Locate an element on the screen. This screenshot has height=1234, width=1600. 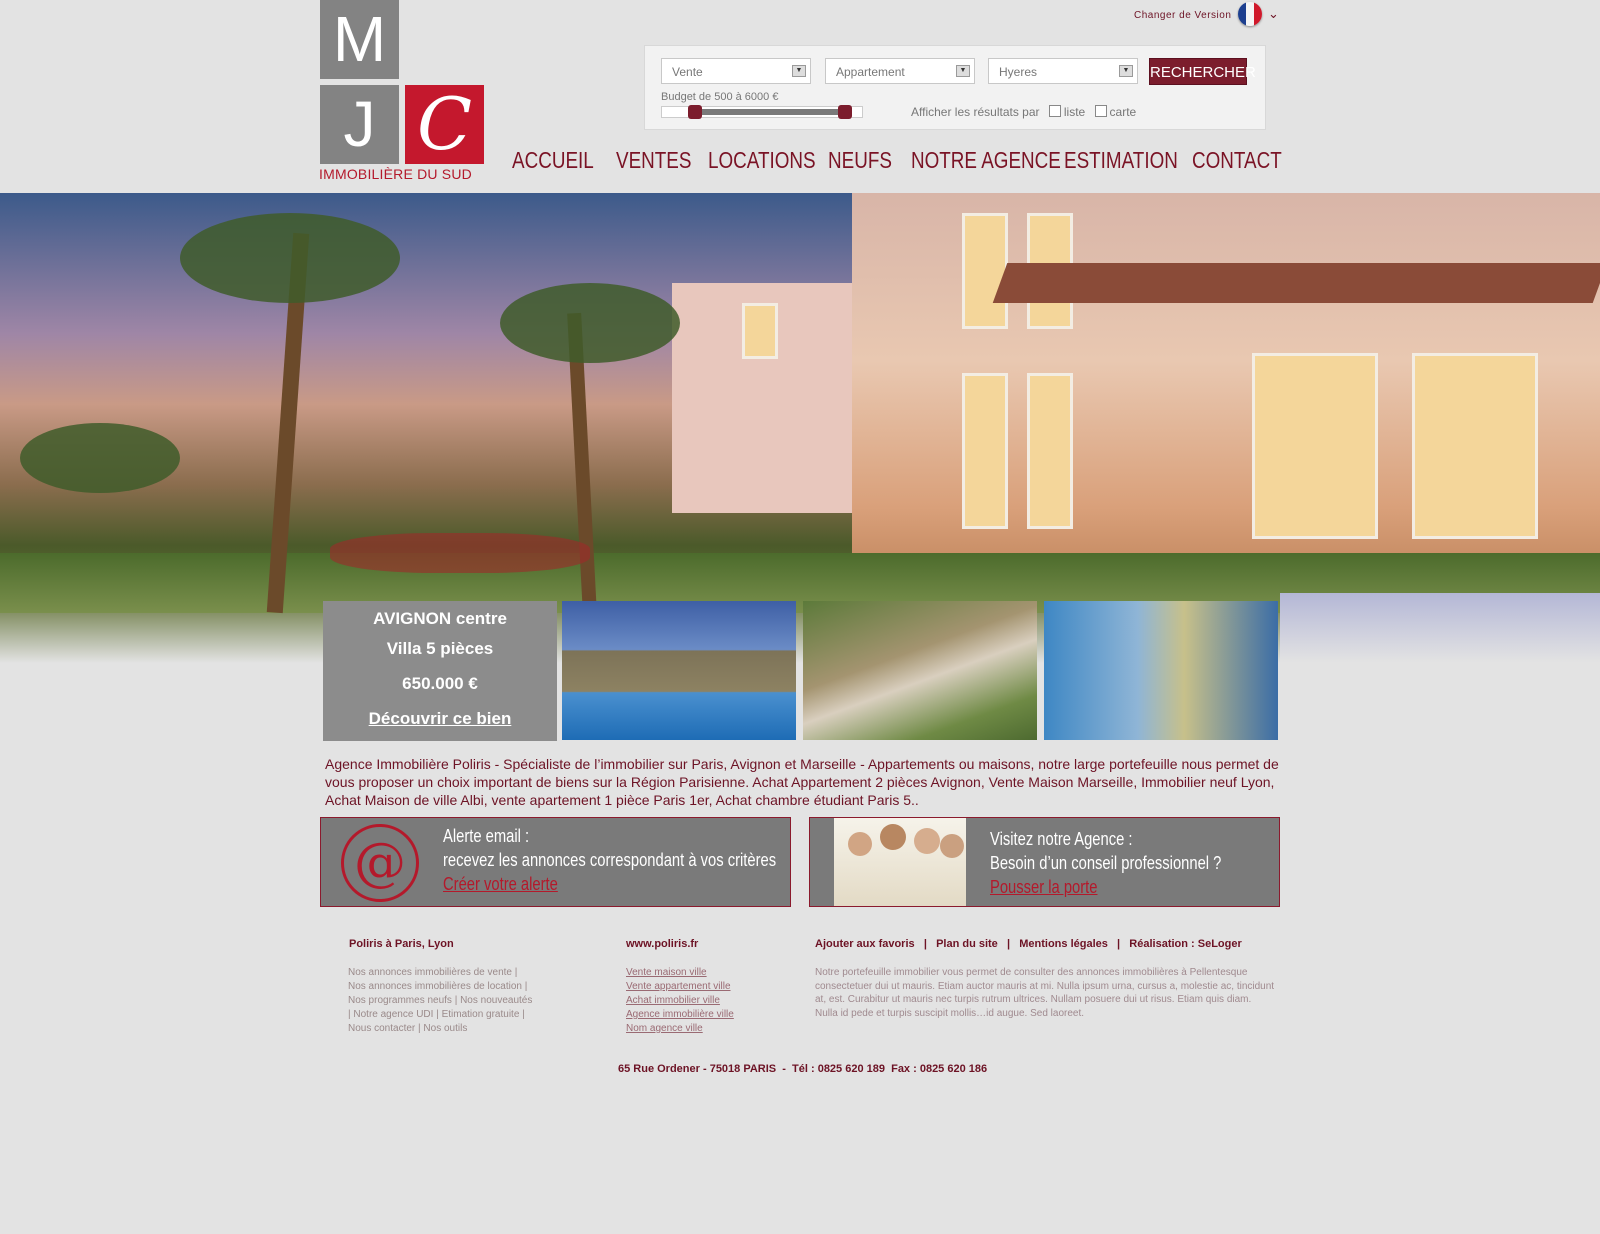
display-mode: Afficher les résultats par liste carte is located at coordinates (1023, 112).